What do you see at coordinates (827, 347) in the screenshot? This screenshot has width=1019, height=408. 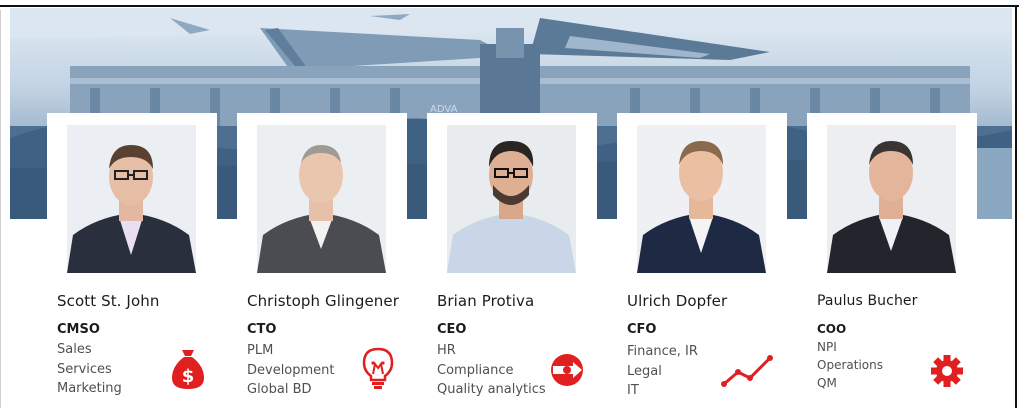 I see `responsibility-item: NPI` at bounding box center [827, 347].